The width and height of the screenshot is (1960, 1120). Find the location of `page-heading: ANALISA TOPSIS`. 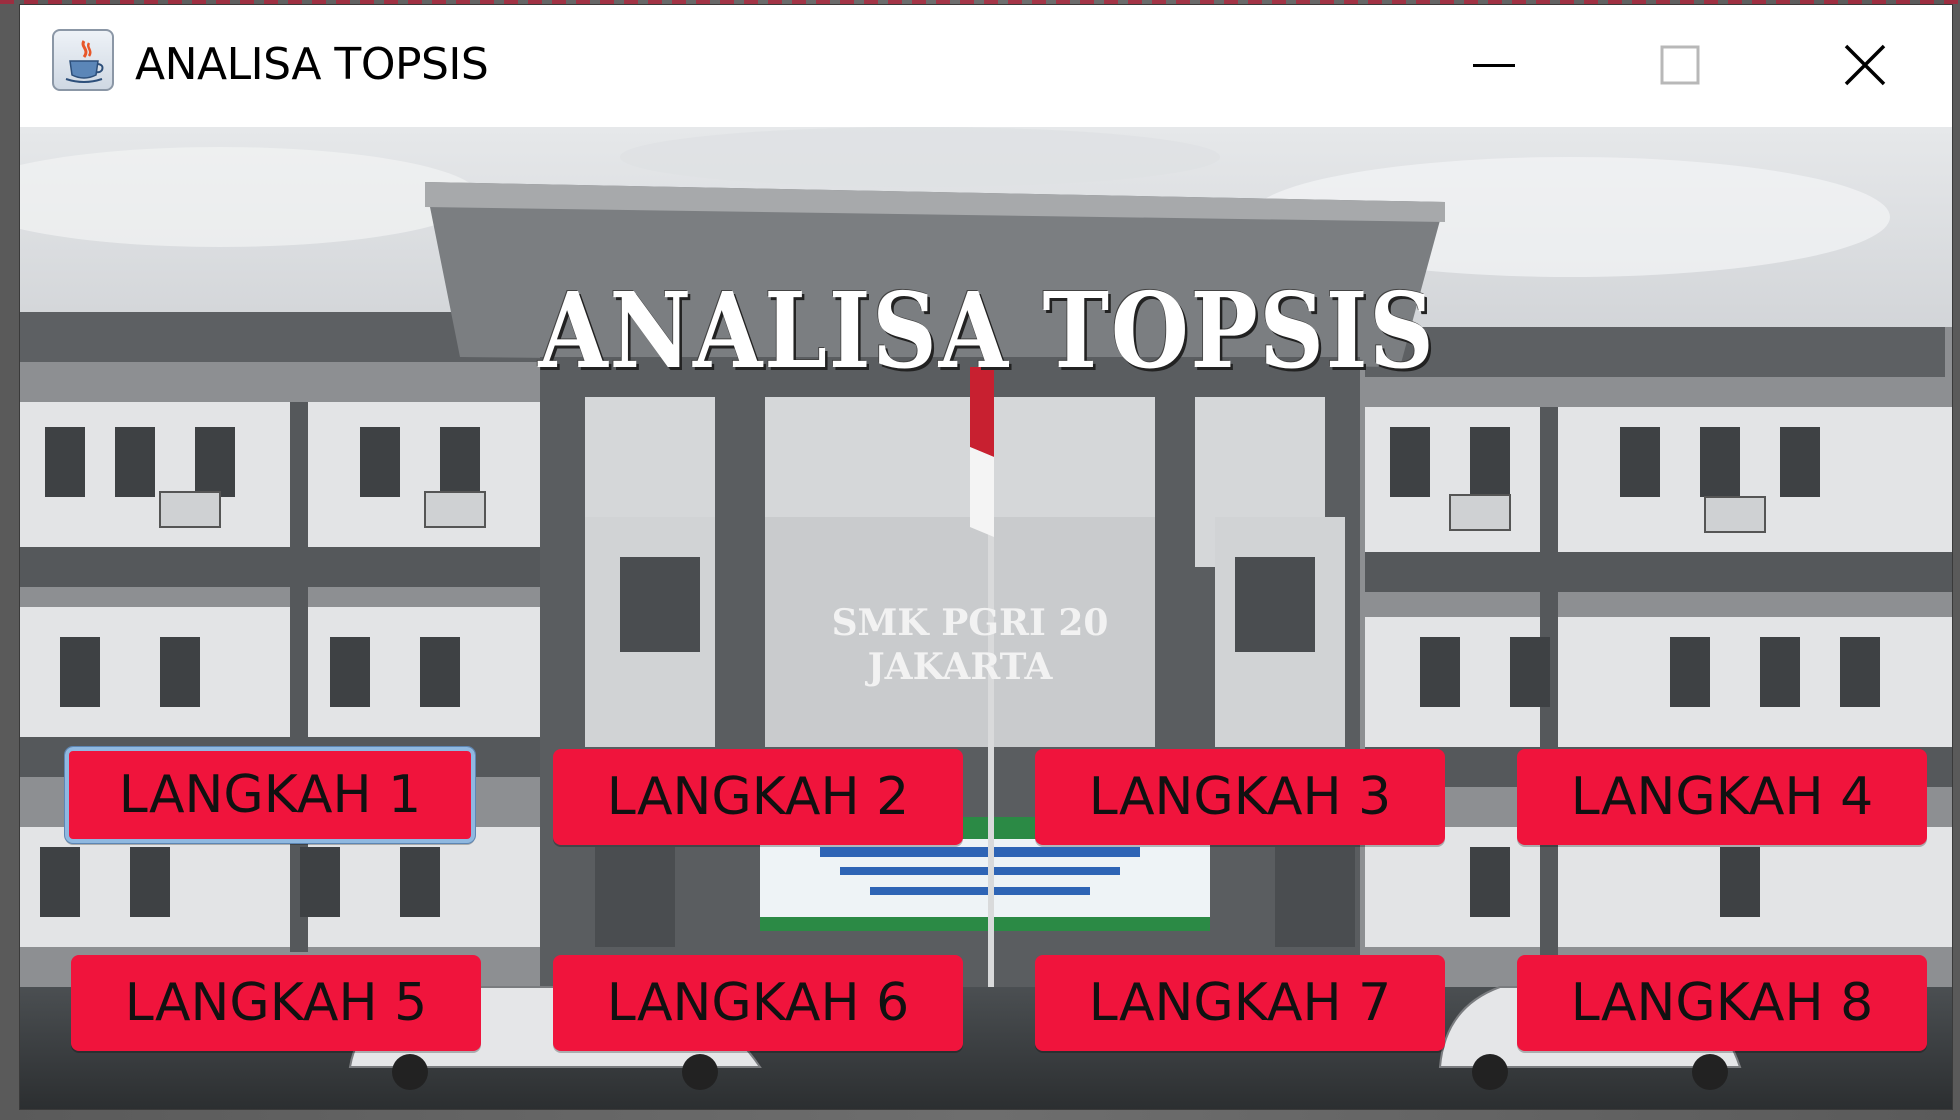

page-heading: ANALISA TOPSIS is located at coordinates (986, 330).